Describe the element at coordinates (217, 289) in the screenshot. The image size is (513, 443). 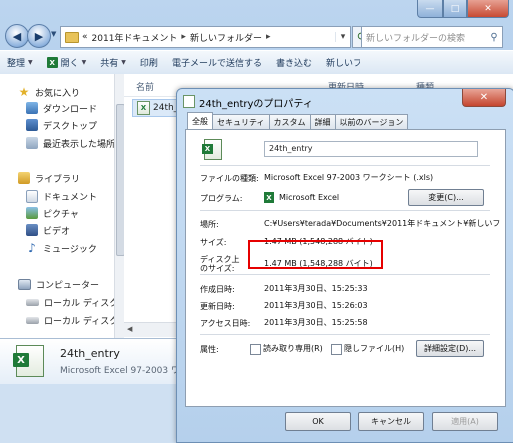
I see `created-label: 作成日時:` at that location.